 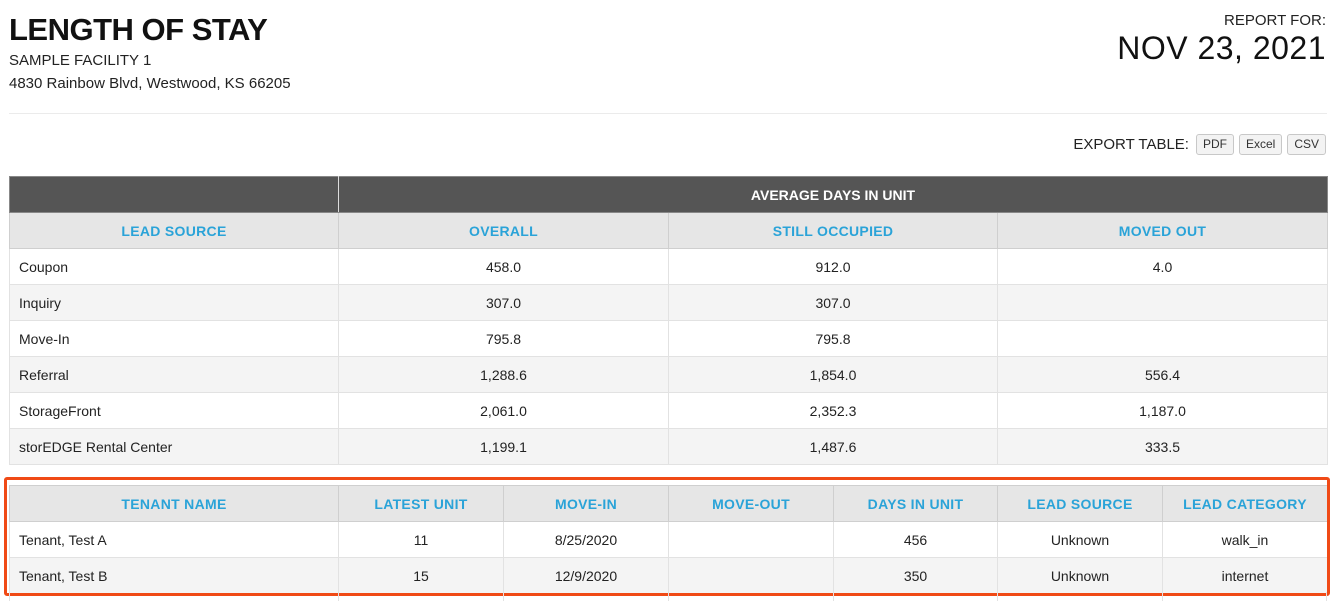 What do you see at coordinates (833, 410) in the screenshot?
I see `still-occupied-cell: 2,352.3` at bounding box center [833, 410].